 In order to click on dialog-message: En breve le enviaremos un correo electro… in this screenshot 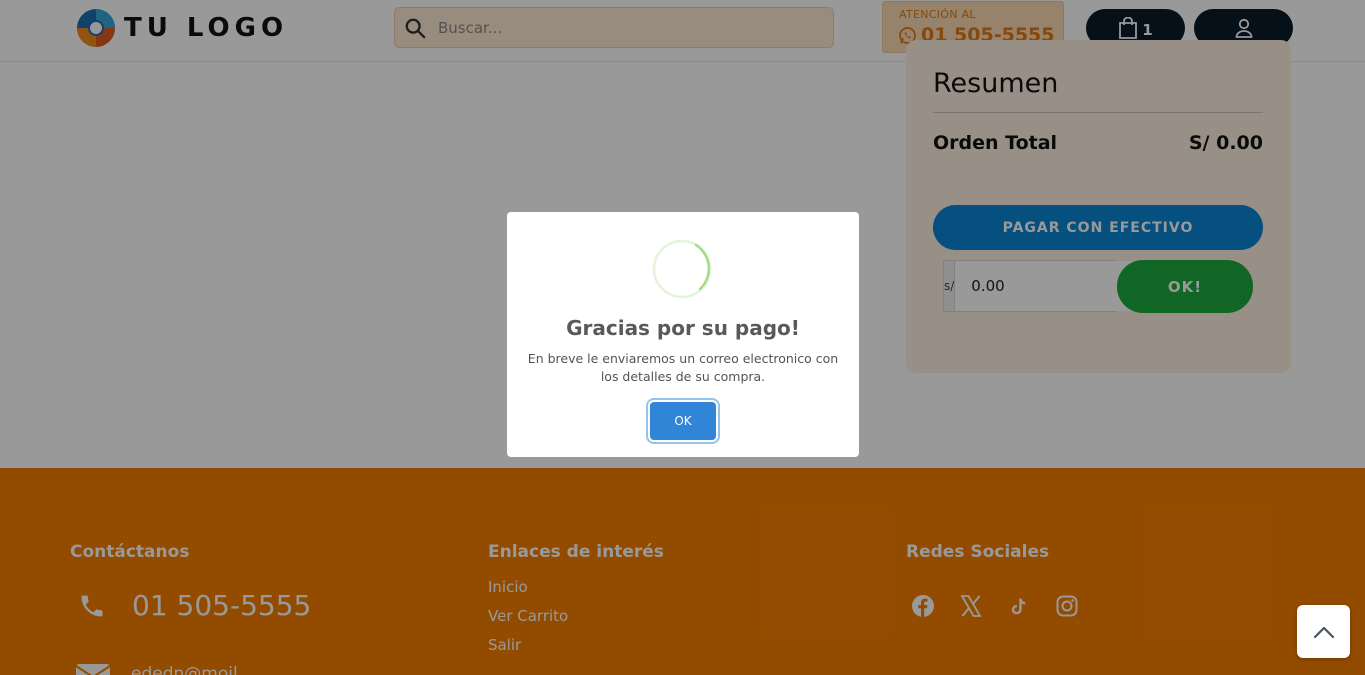, I will do `click(683, 367)`.